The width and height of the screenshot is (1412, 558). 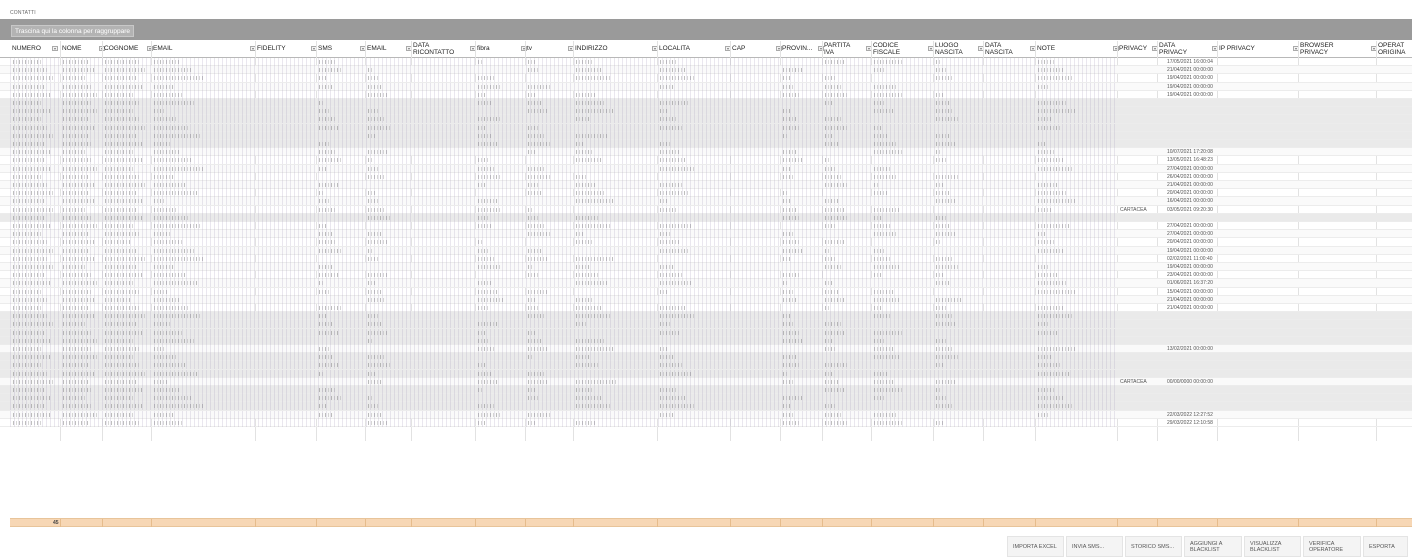 I want to click on data-privacy-cell: 16/04/2021 00:00:00, so click(x=1190, y=201).